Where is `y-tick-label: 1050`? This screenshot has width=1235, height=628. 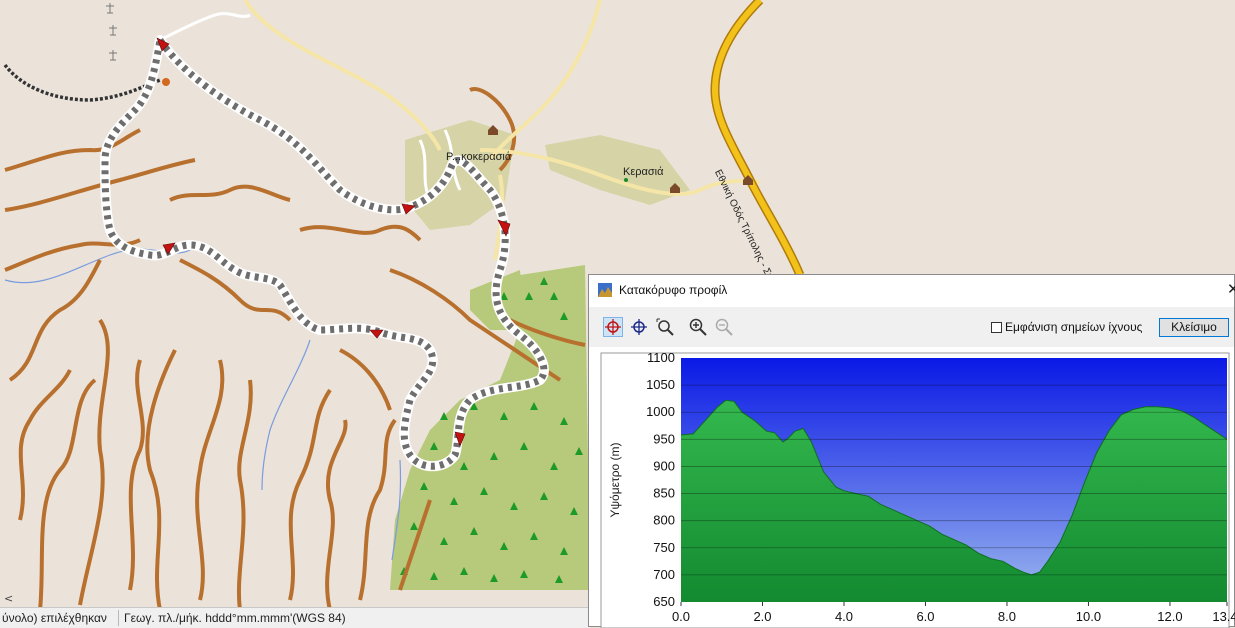 y-tick-label: 1050 is located at coordinates (660, 384).